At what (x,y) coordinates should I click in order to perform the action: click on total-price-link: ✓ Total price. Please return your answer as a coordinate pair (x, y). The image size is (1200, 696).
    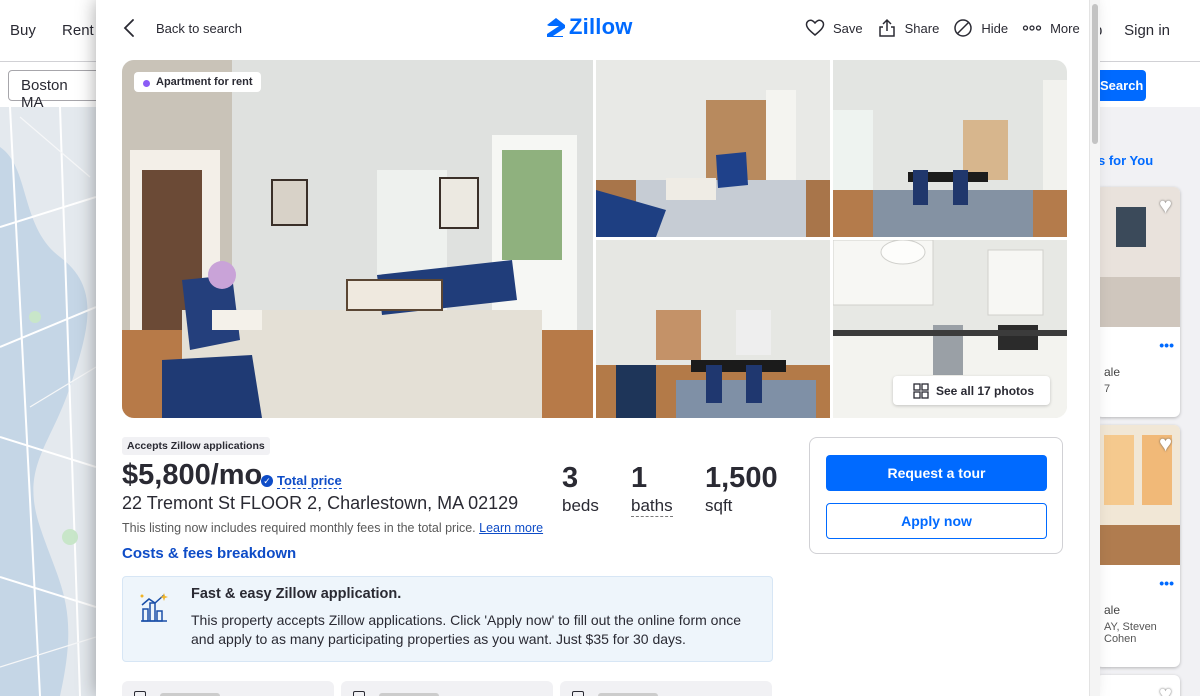
    Looking at the image, I should click on (301, 481).